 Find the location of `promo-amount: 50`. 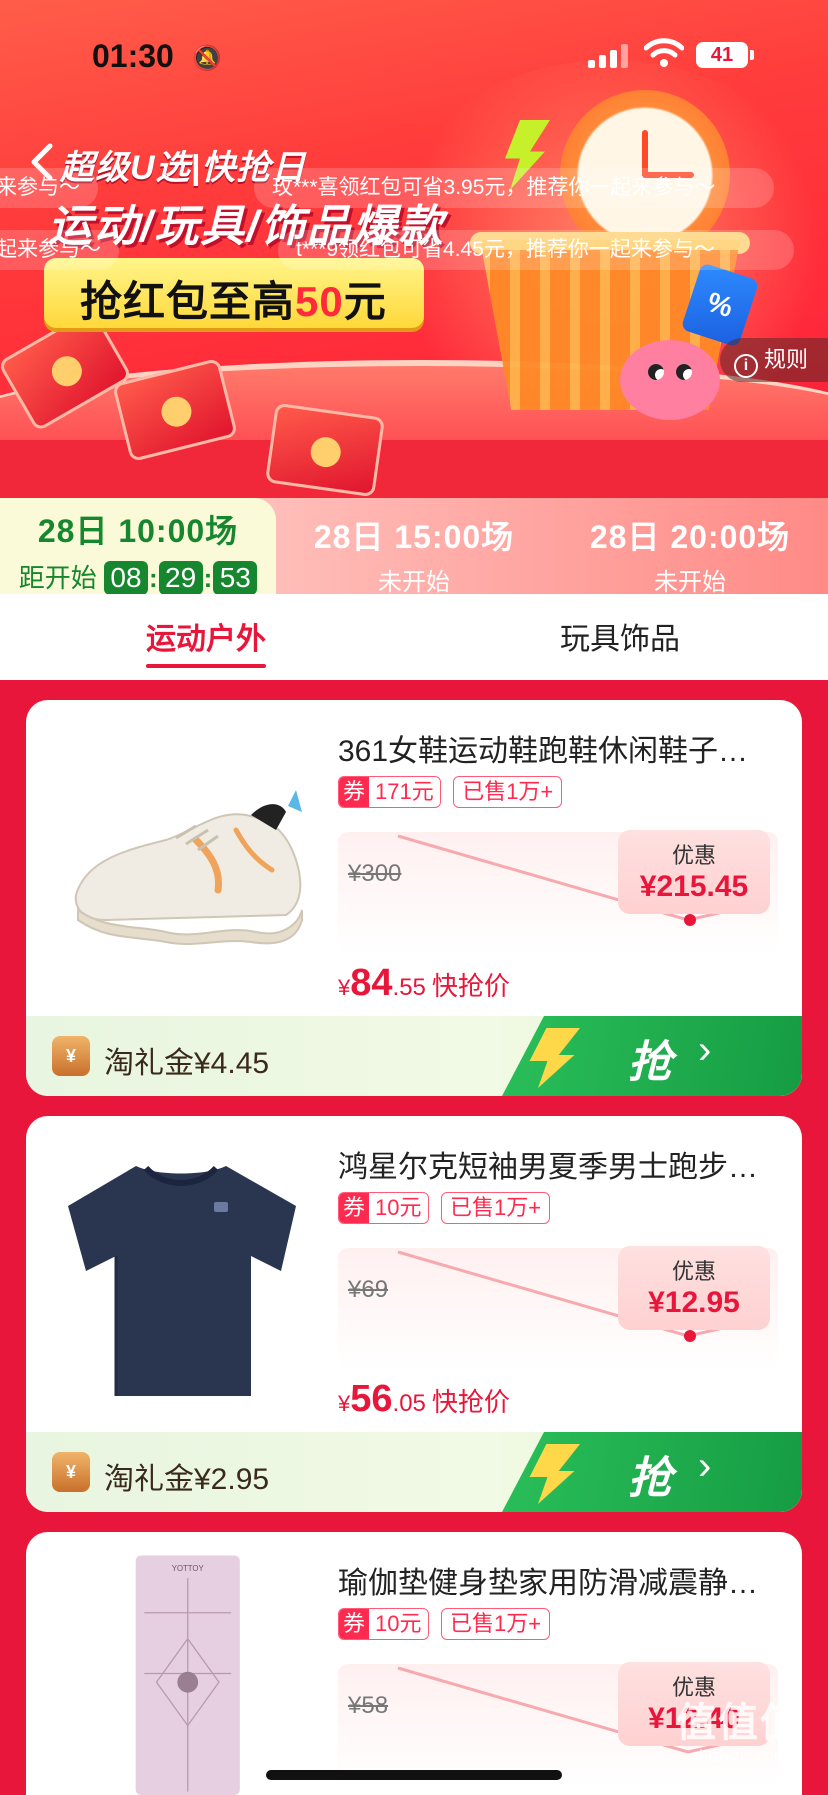

promo-amount: 50 is located at coordinates (319, 301).